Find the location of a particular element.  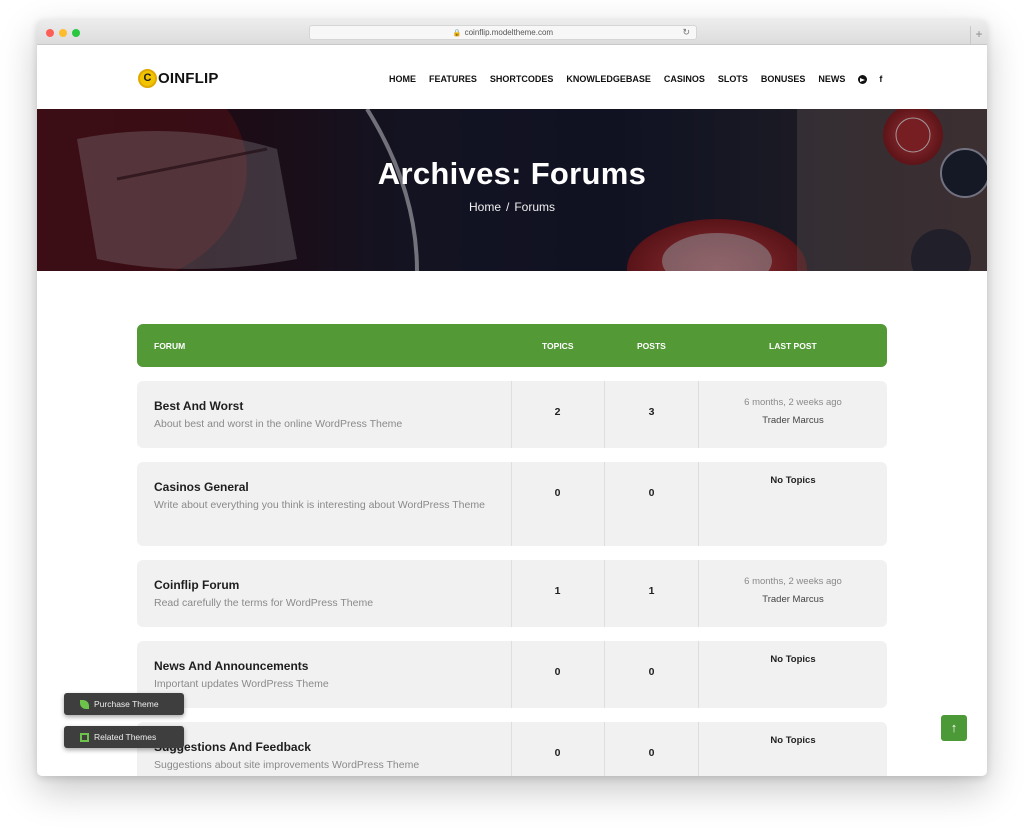

header-posts: POSTS is located at coordinates (651, 346).